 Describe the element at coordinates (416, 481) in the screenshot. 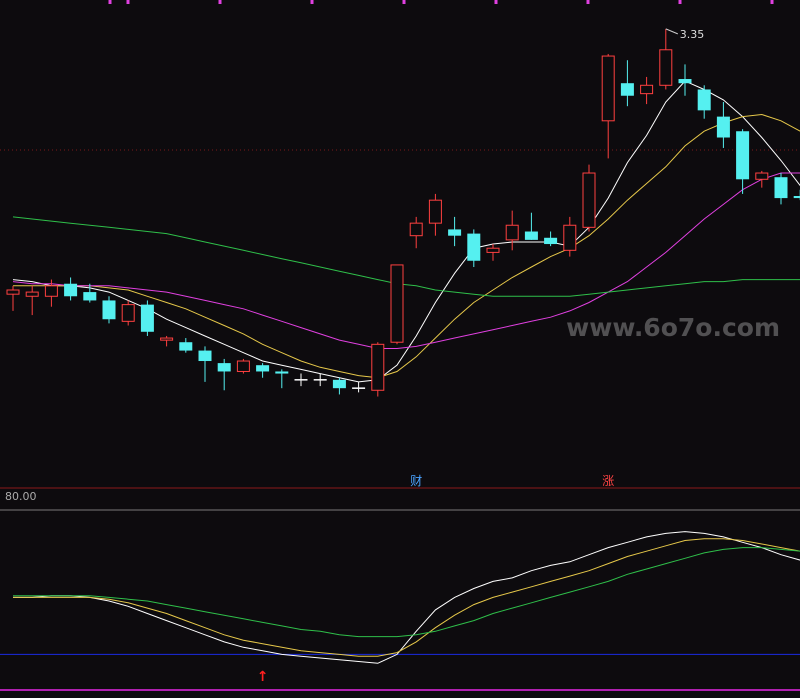

I see `event-marker: 财` at that location.